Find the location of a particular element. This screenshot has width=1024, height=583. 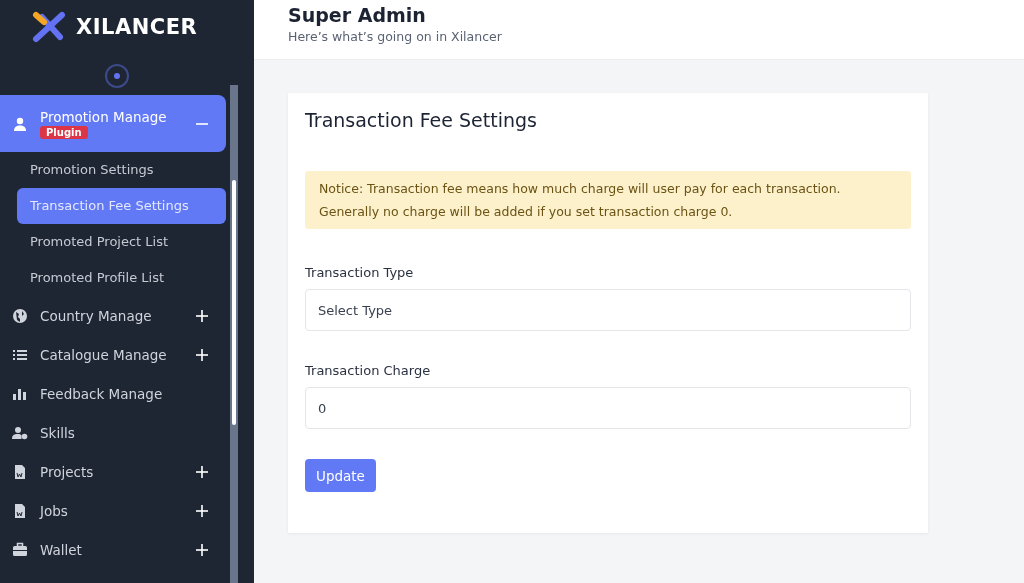

menu-item: Country Manage is located at coordinates (113, 315).